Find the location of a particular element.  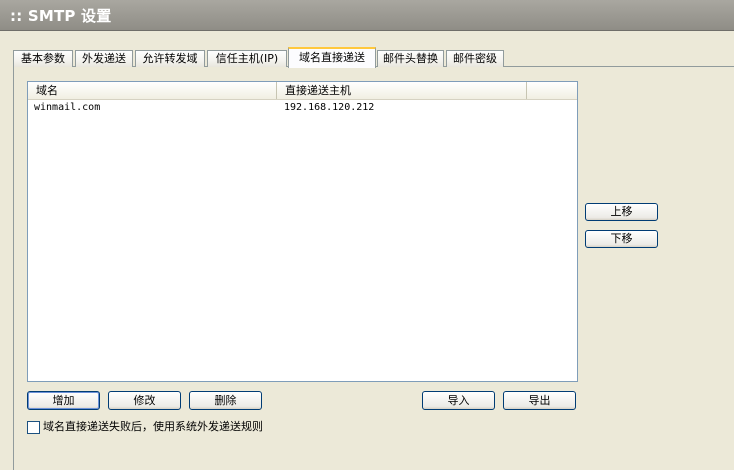

row-domain: winmail.com is located at coordinates (67, 107).